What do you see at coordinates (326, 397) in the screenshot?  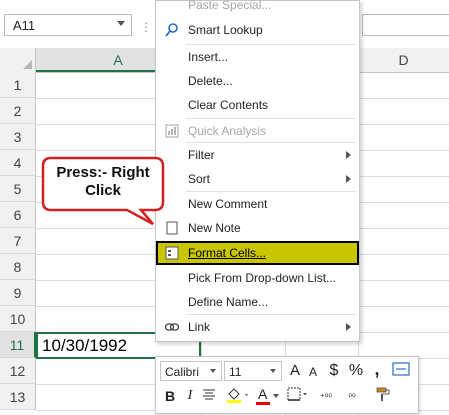 I see `increase-decimal-button: ⁺⁰⁰` at bounding box center [326, 397].